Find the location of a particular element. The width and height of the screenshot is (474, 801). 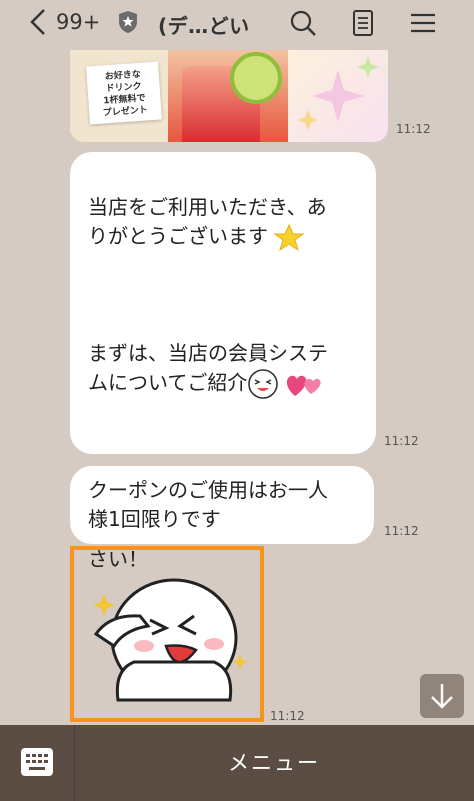

winking-character-sticker-icon is located at coordinates (170, 640).